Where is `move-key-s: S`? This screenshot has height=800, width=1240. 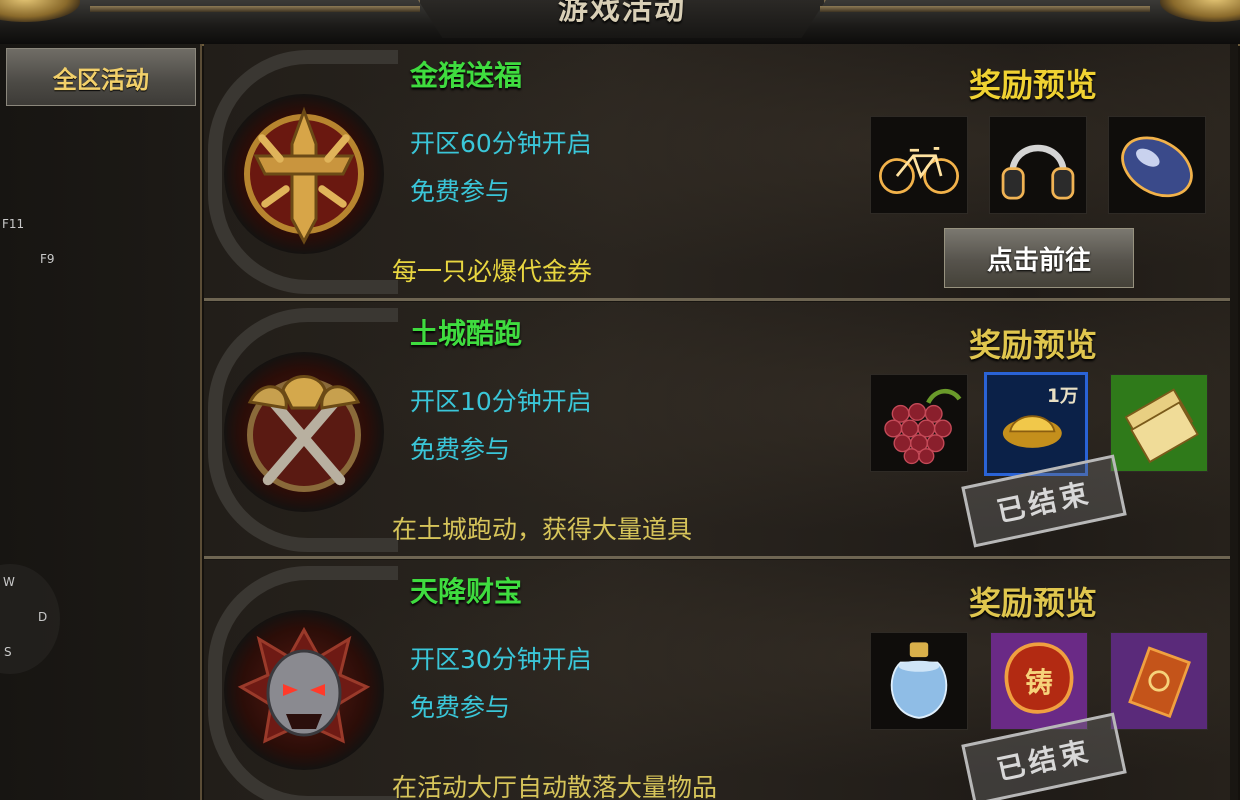 move-key-s: S is located at coordinates (8, 652).